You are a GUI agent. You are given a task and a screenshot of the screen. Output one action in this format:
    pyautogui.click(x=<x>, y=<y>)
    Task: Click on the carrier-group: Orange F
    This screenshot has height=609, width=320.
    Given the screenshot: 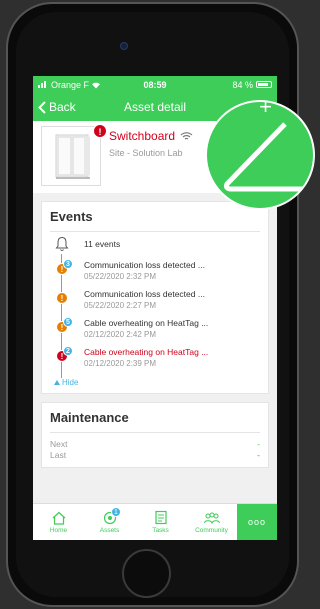 What is the action you would take?
    pyautogui.click(x=69, y=85)
    